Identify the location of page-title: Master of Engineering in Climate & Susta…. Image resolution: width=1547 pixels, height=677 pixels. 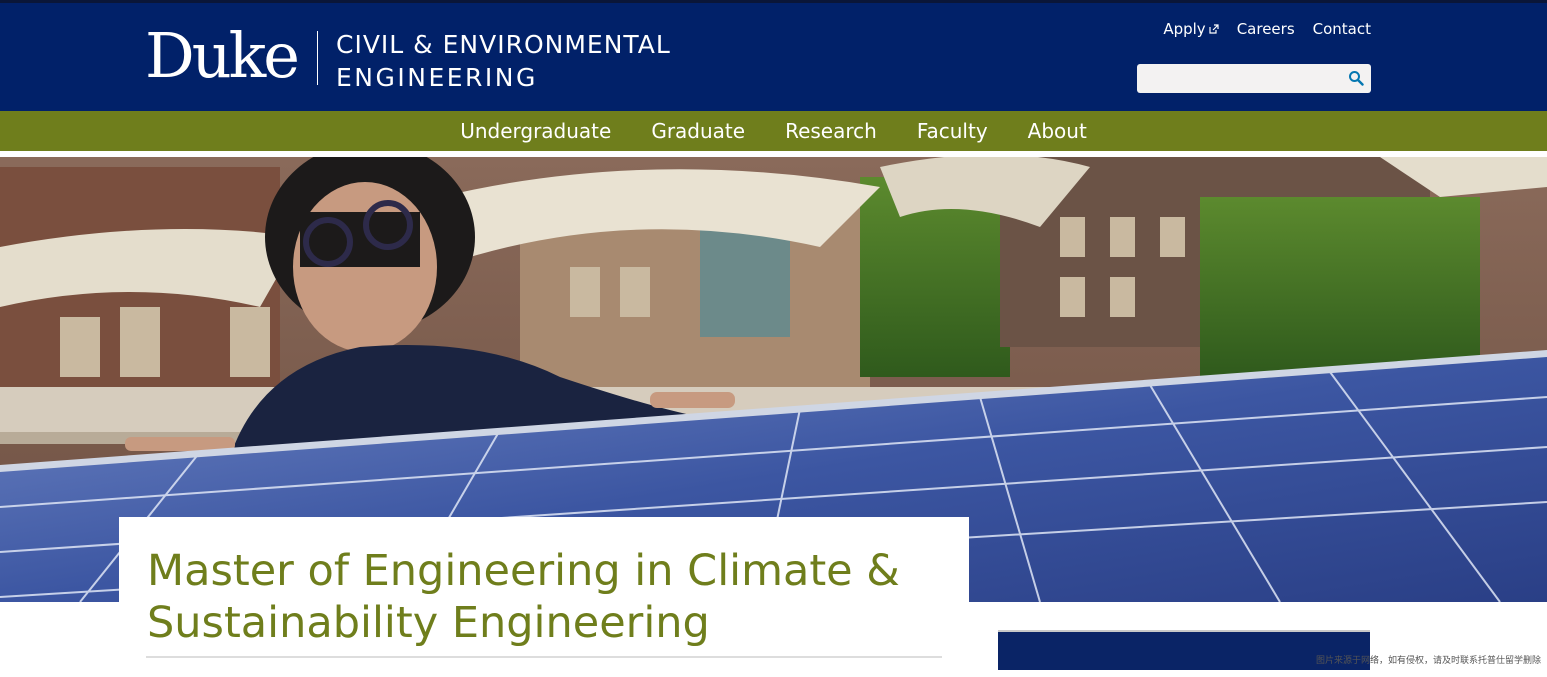
(523, 597).